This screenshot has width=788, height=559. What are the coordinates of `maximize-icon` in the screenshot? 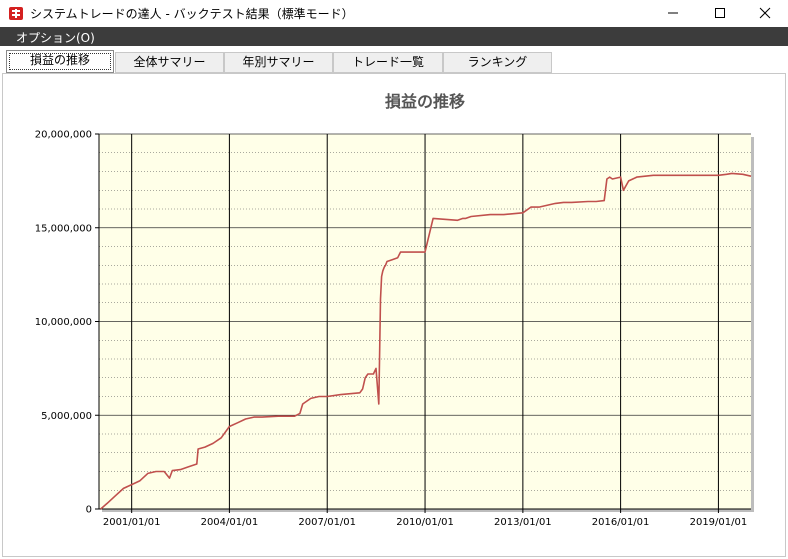 It's located at (720, 13).